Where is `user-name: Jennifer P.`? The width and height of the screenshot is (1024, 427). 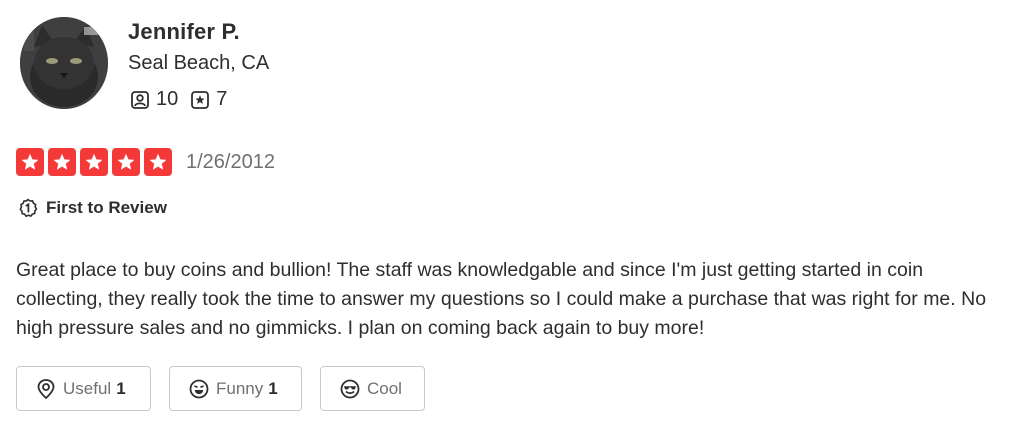
user-name: Jennifer P. is located at coordinates (184, 32).